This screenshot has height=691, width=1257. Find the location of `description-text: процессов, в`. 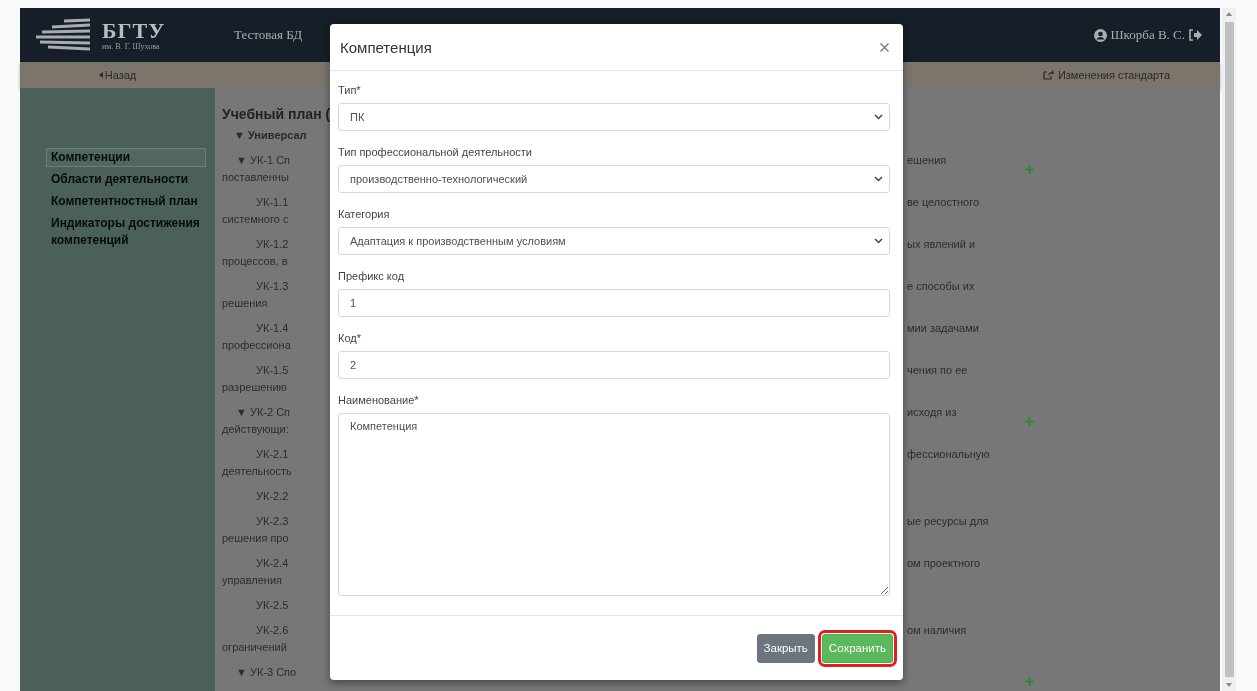

description-text: процессов, в is located at coordinates (255, 261).